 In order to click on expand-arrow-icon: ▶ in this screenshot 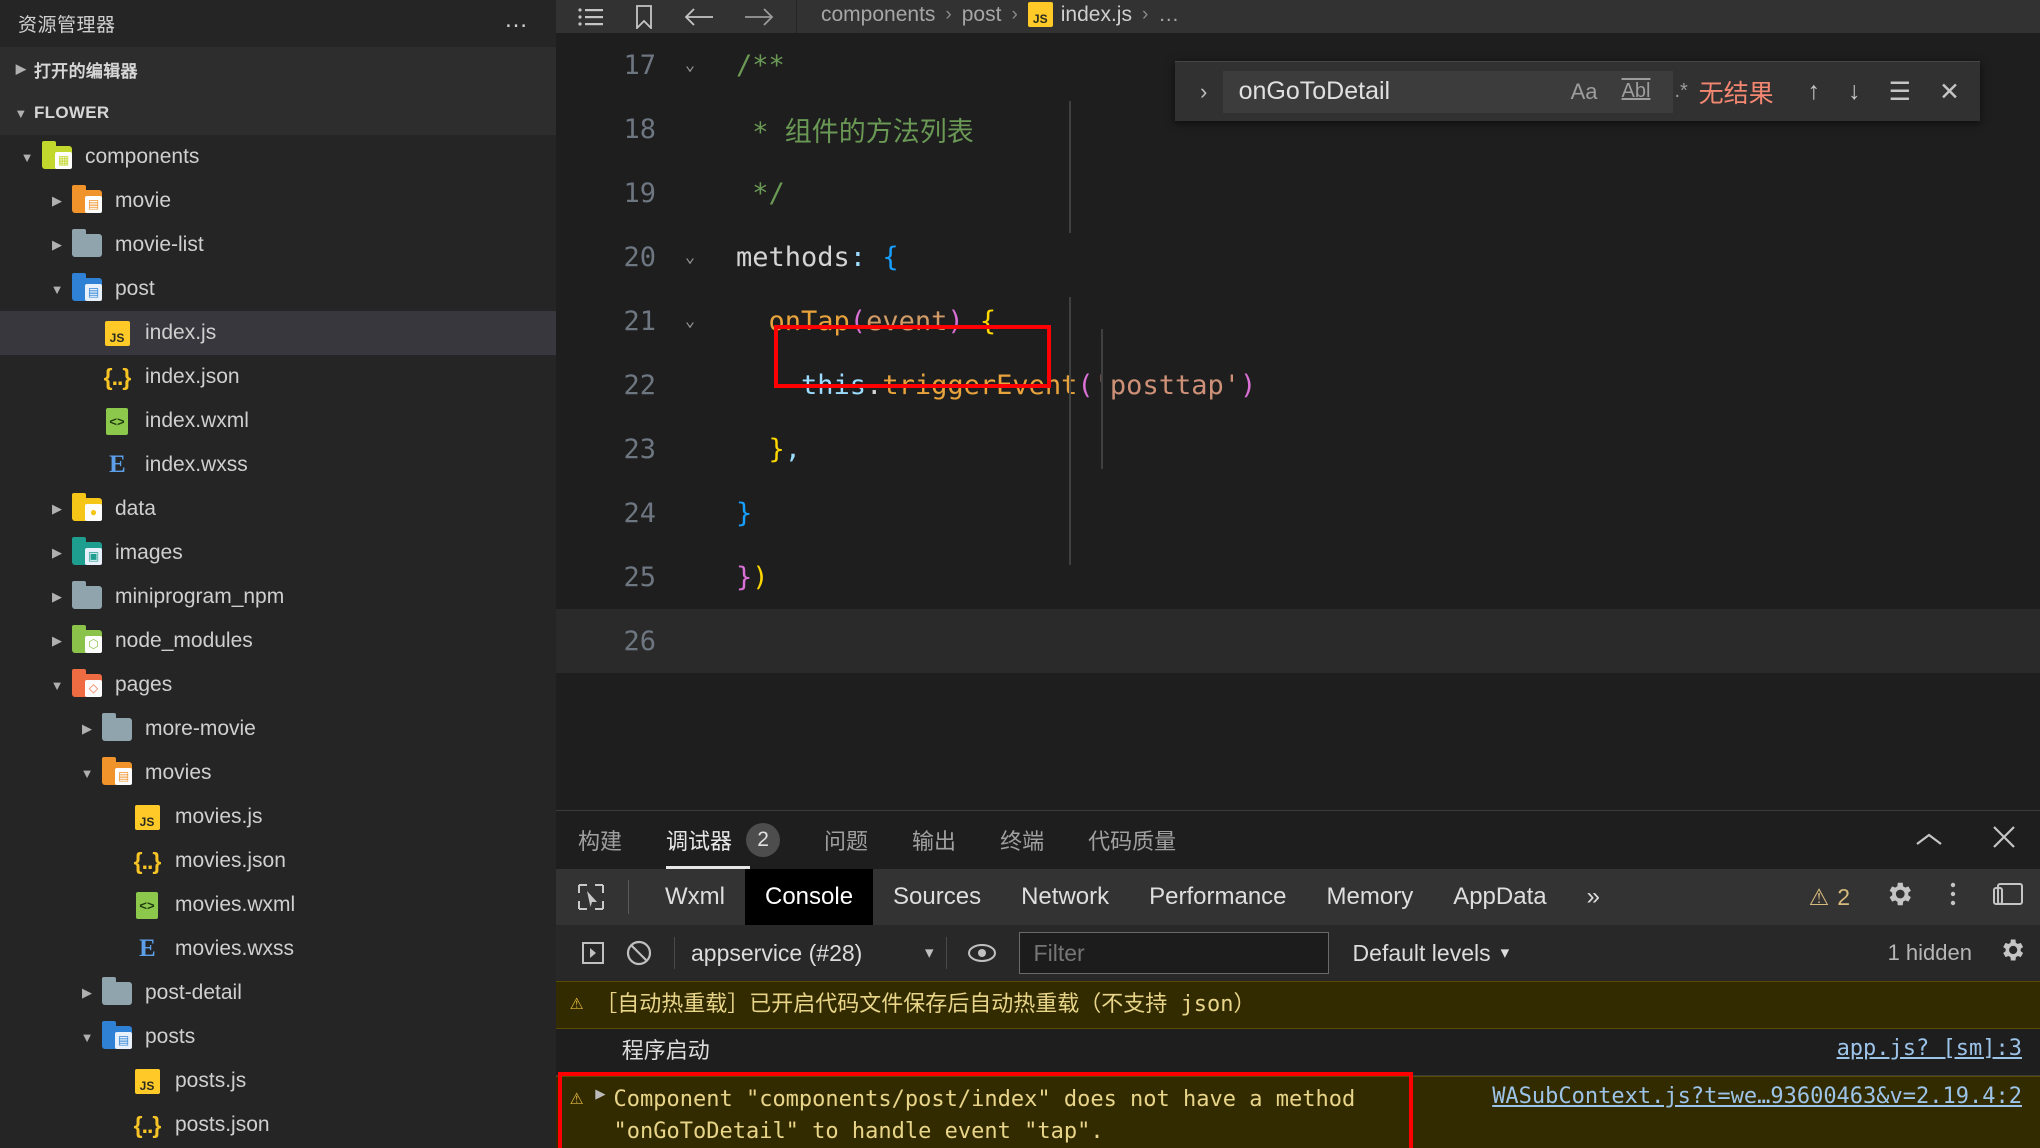, I will do `click(600, 1094)`.